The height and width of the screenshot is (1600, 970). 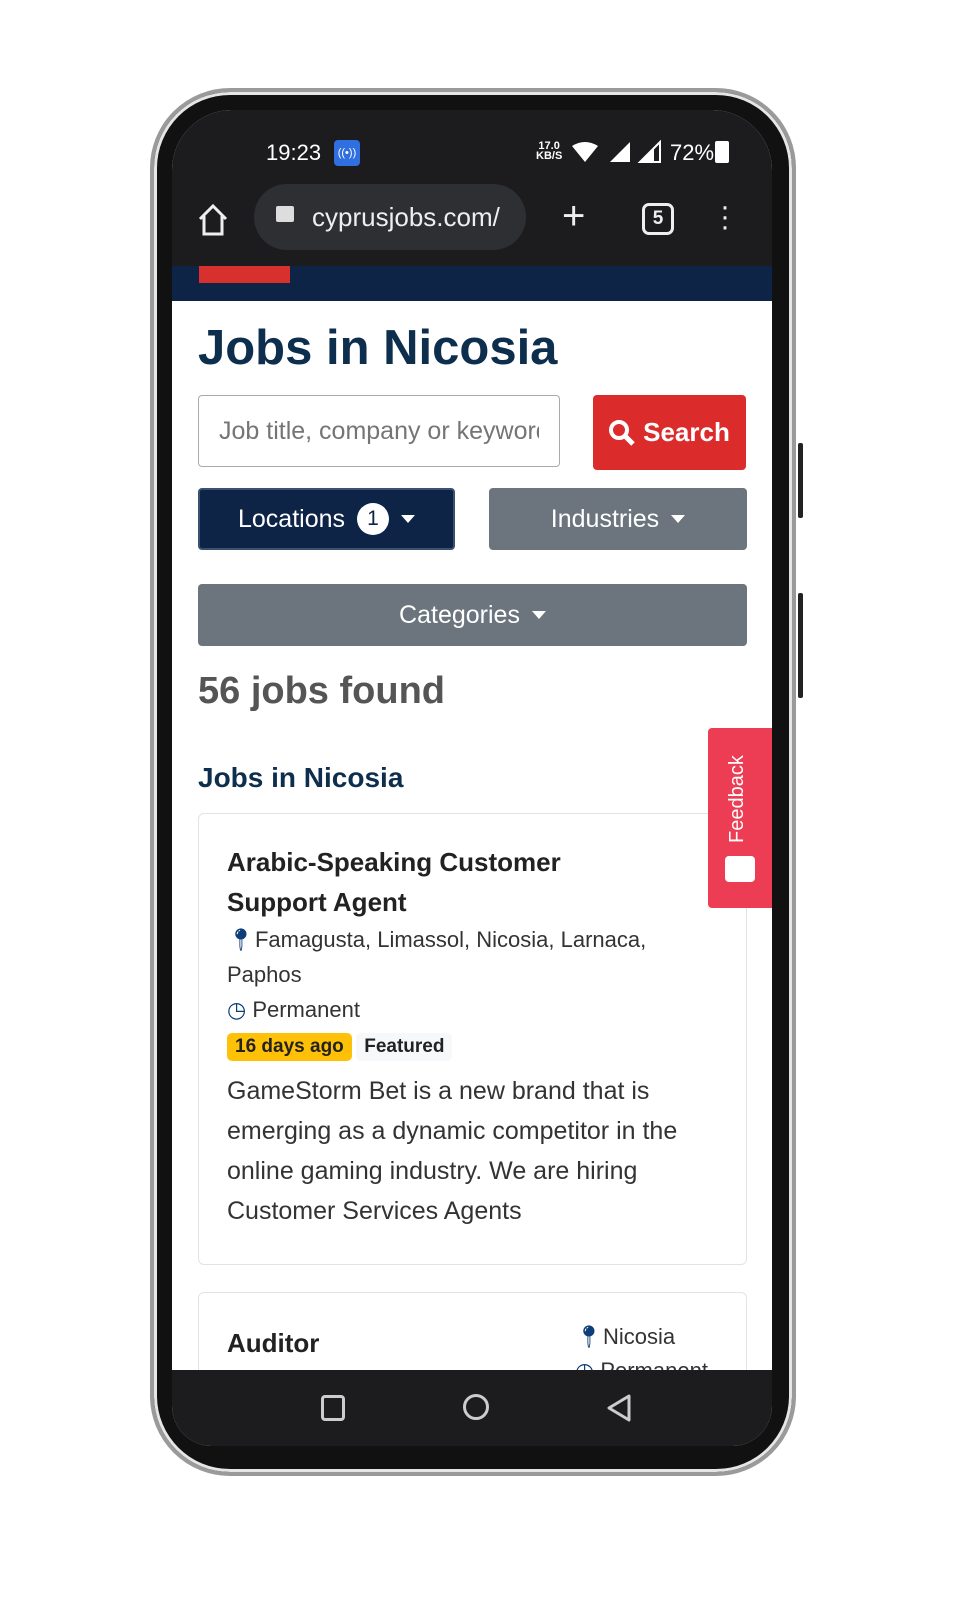 I want to click on home-button, so click(x=476, y=1407).